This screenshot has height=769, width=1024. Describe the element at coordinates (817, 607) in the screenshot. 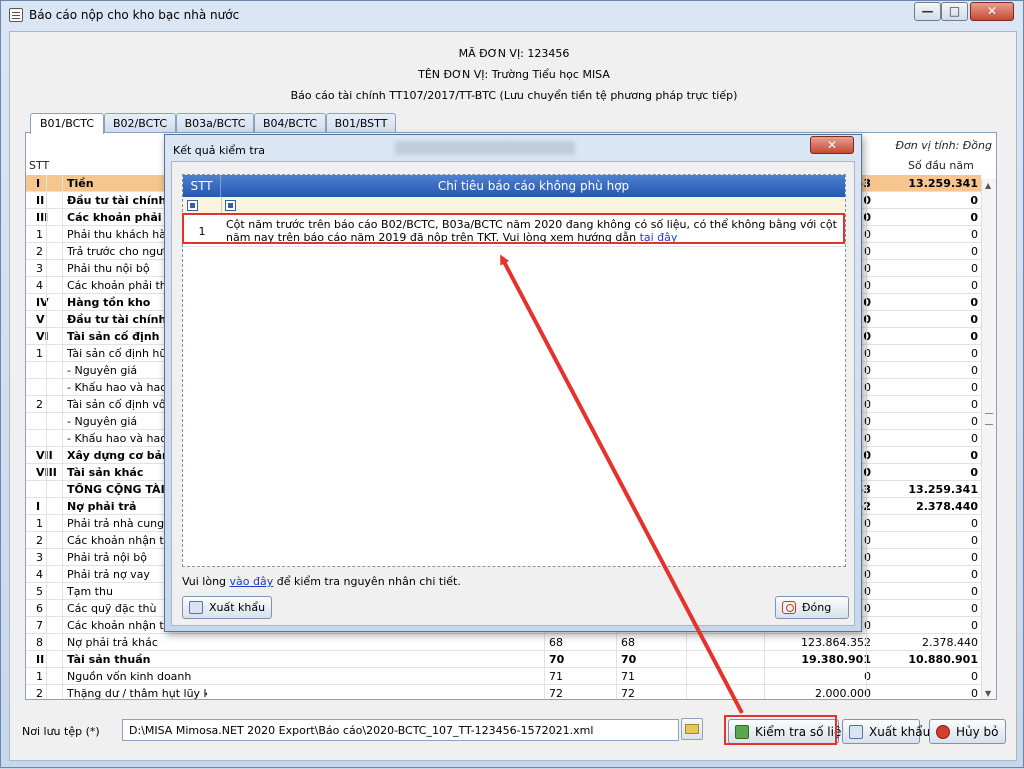

I see `dialog-close-label: Đóng` at that location.